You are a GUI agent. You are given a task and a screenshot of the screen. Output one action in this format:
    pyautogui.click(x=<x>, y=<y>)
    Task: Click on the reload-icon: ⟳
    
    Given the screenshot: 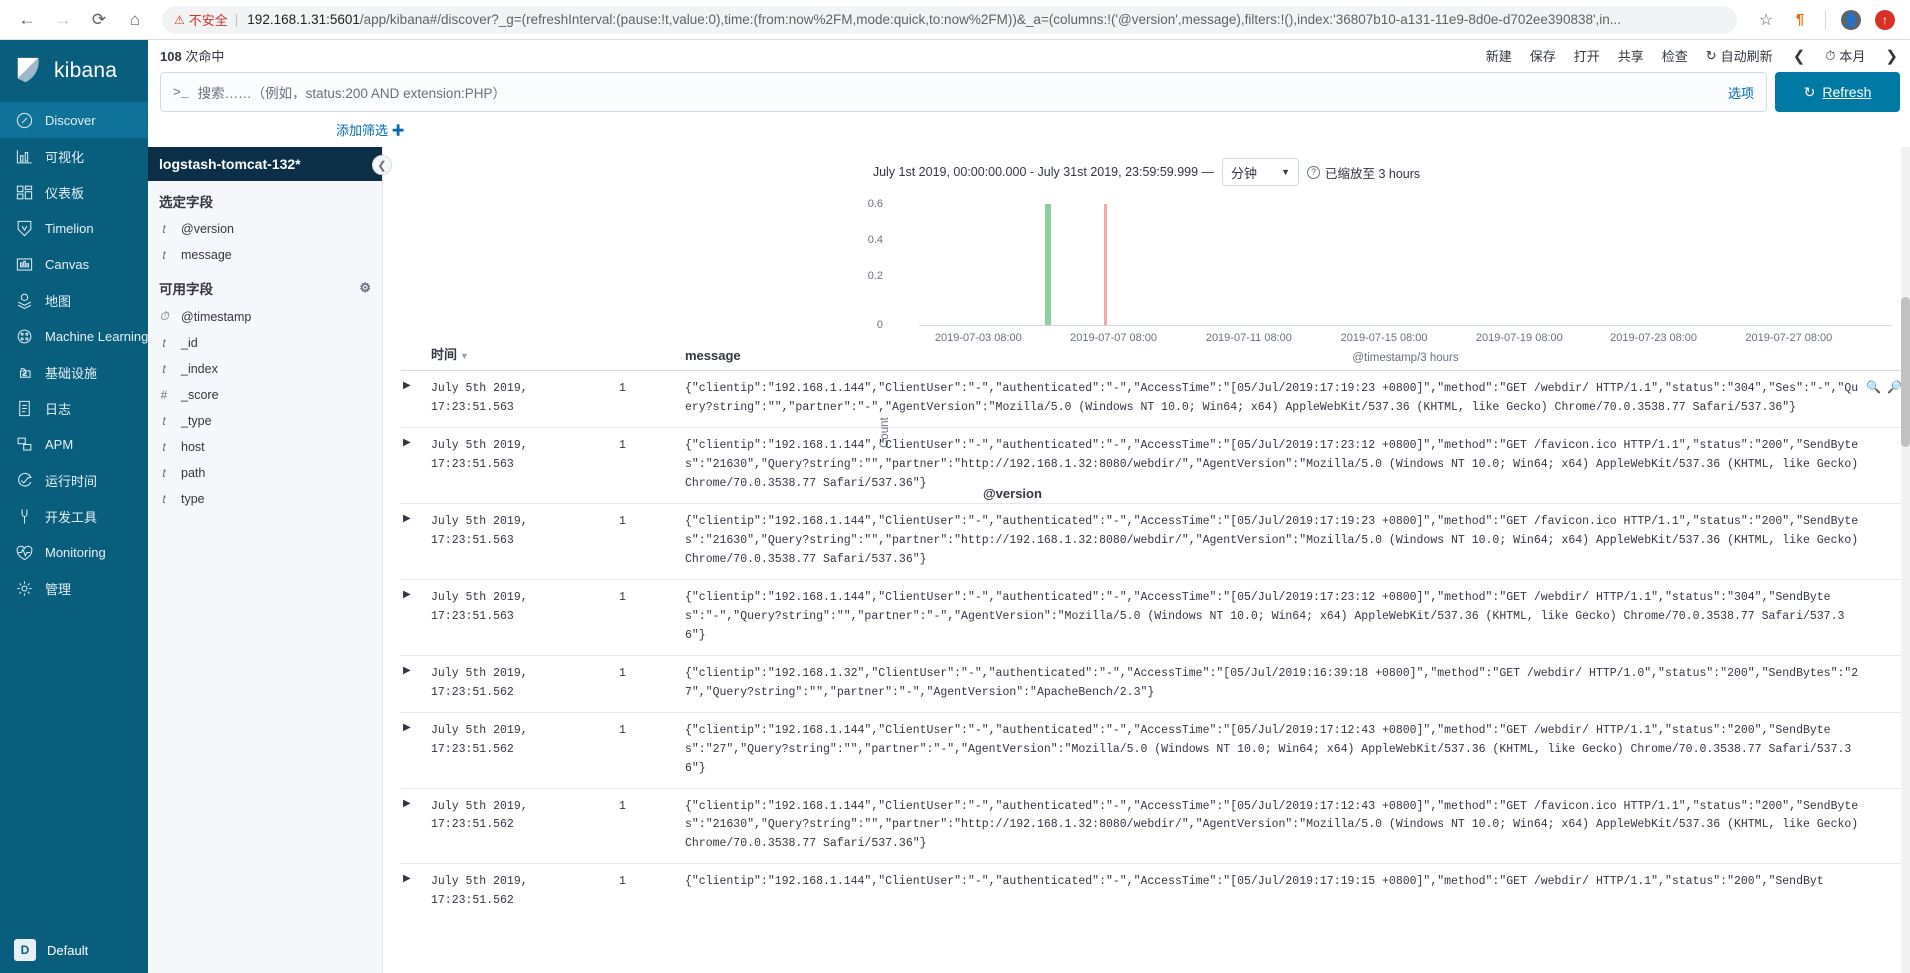 What is the action you would take?
    pyautogui.click(x=99, y=20)
    